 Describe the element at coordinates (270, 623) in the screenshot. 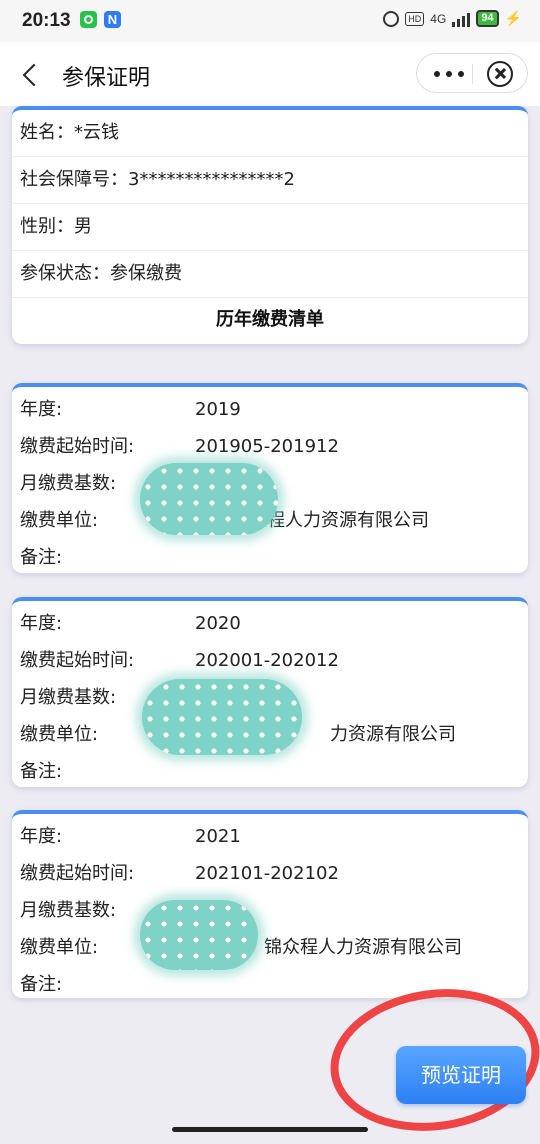

I see `record-year-row: 年度: 2020` at that location.